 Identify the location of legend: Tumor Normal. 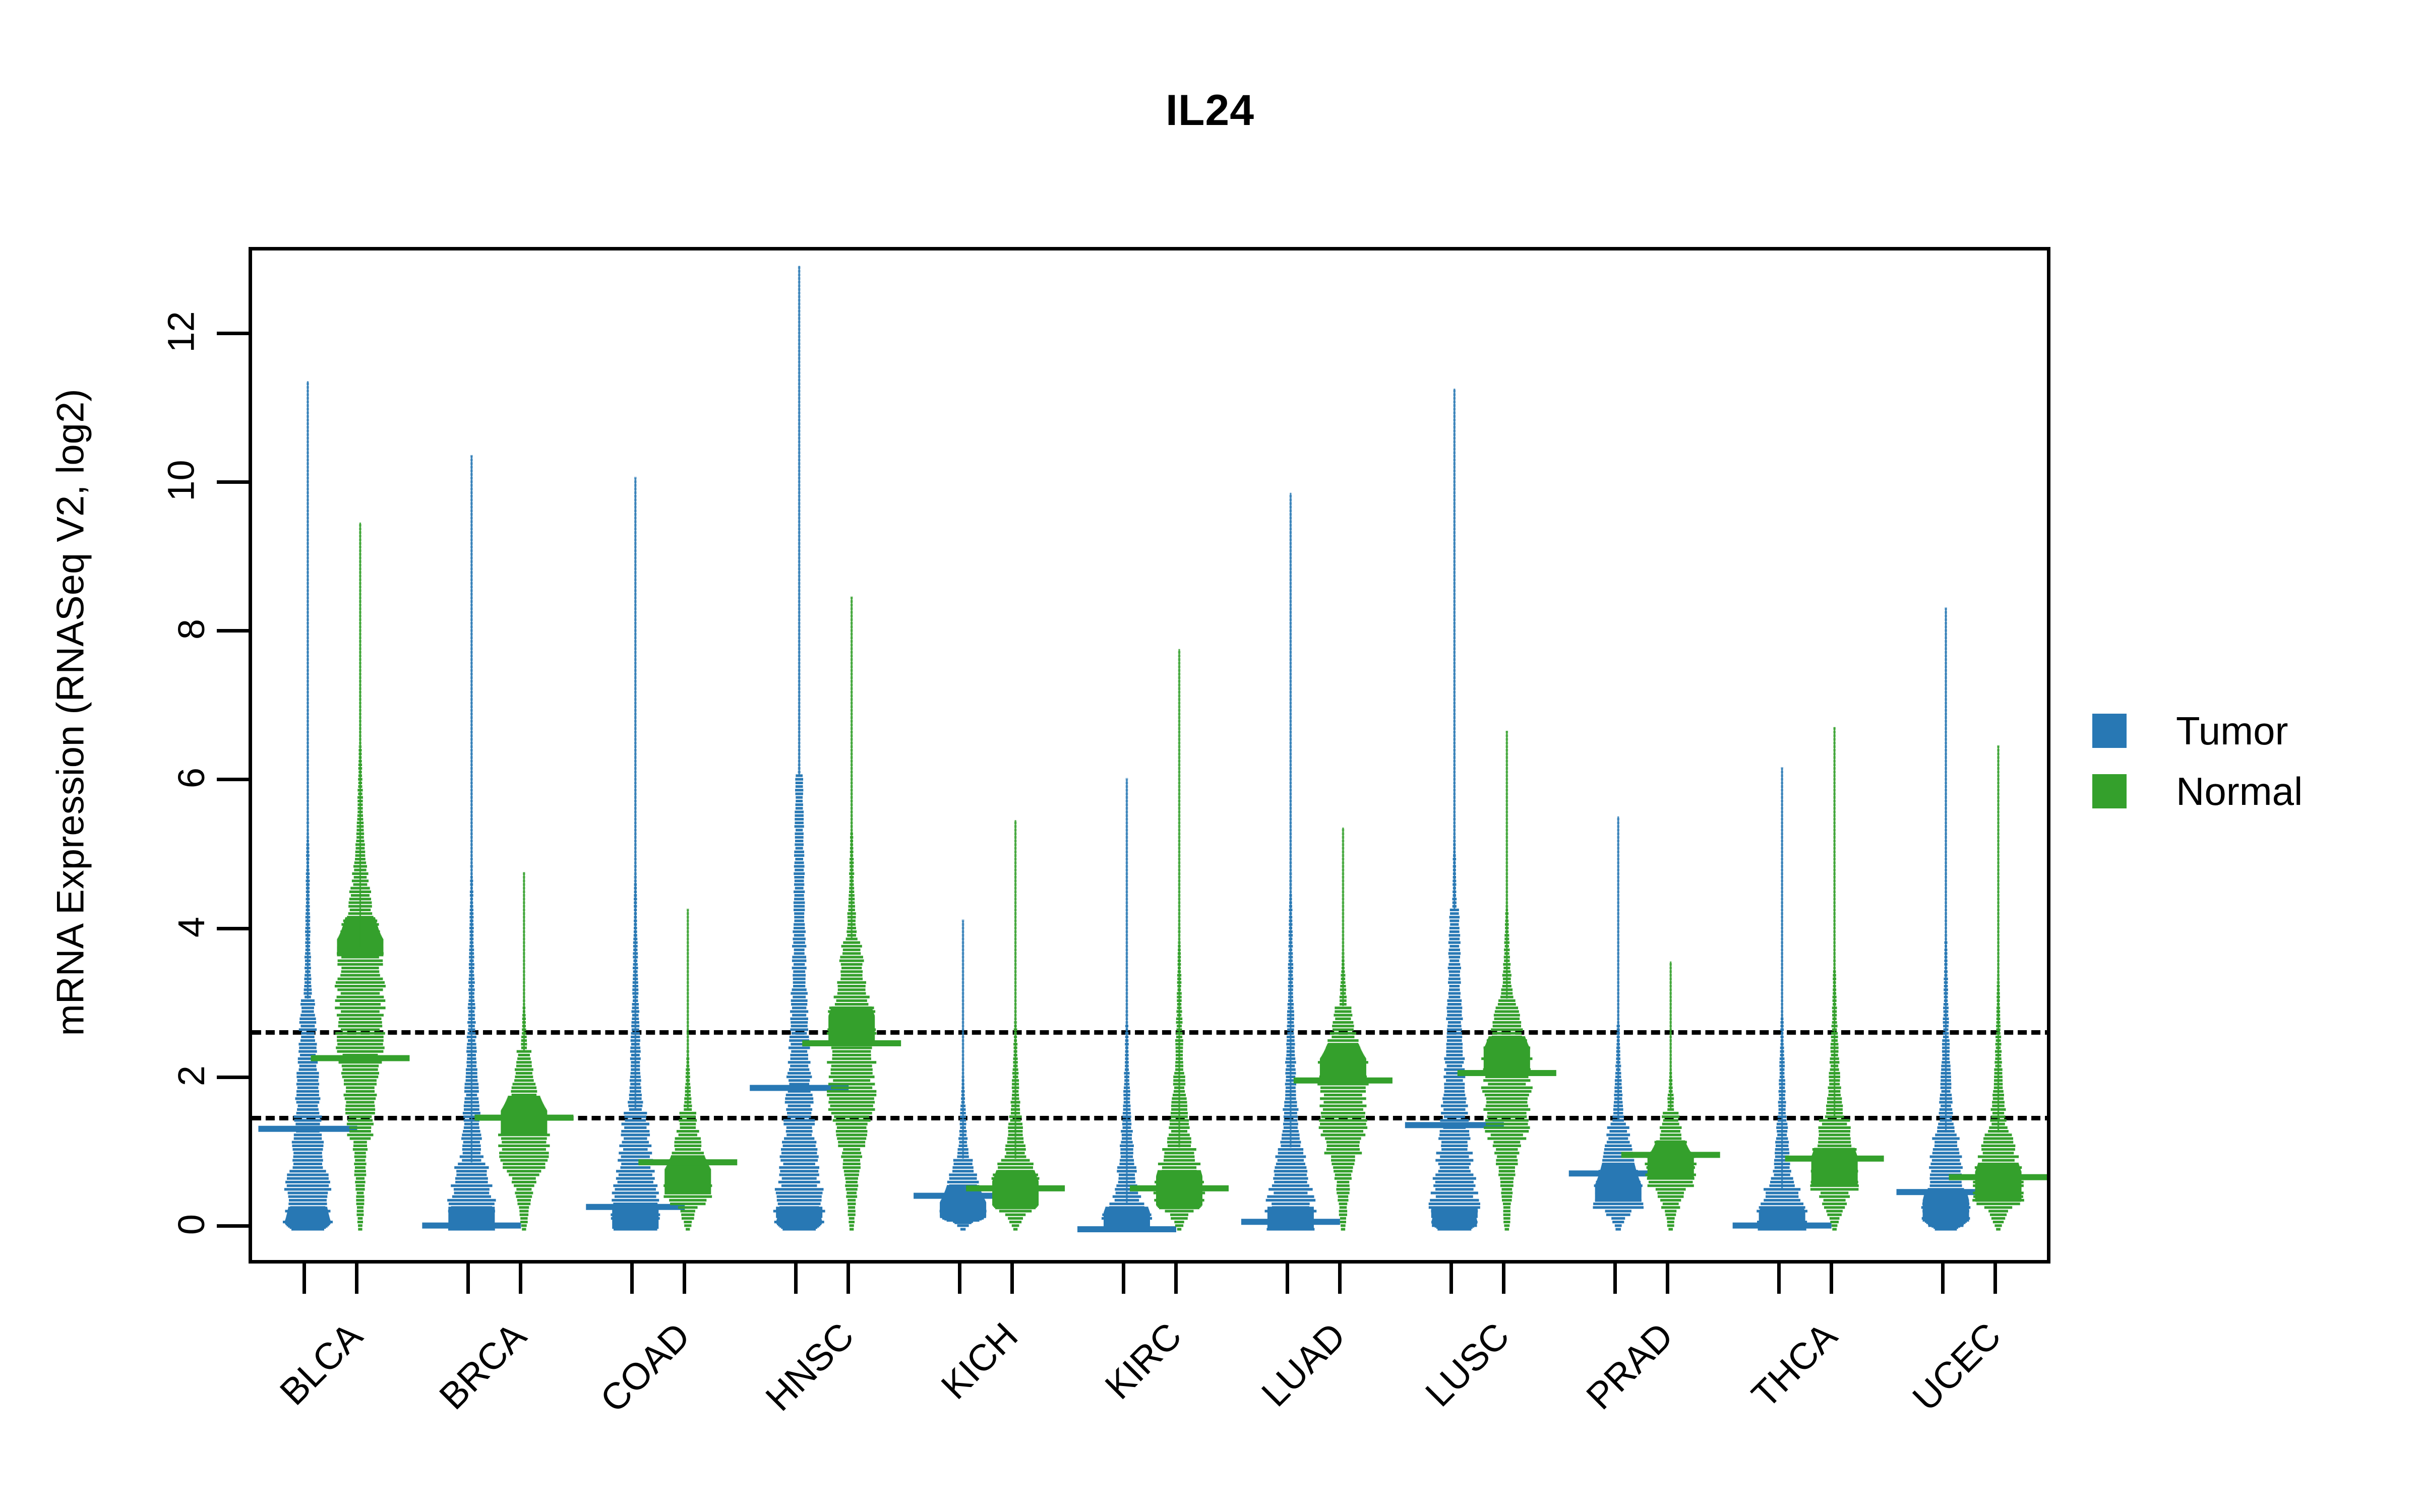
(2248, 762).